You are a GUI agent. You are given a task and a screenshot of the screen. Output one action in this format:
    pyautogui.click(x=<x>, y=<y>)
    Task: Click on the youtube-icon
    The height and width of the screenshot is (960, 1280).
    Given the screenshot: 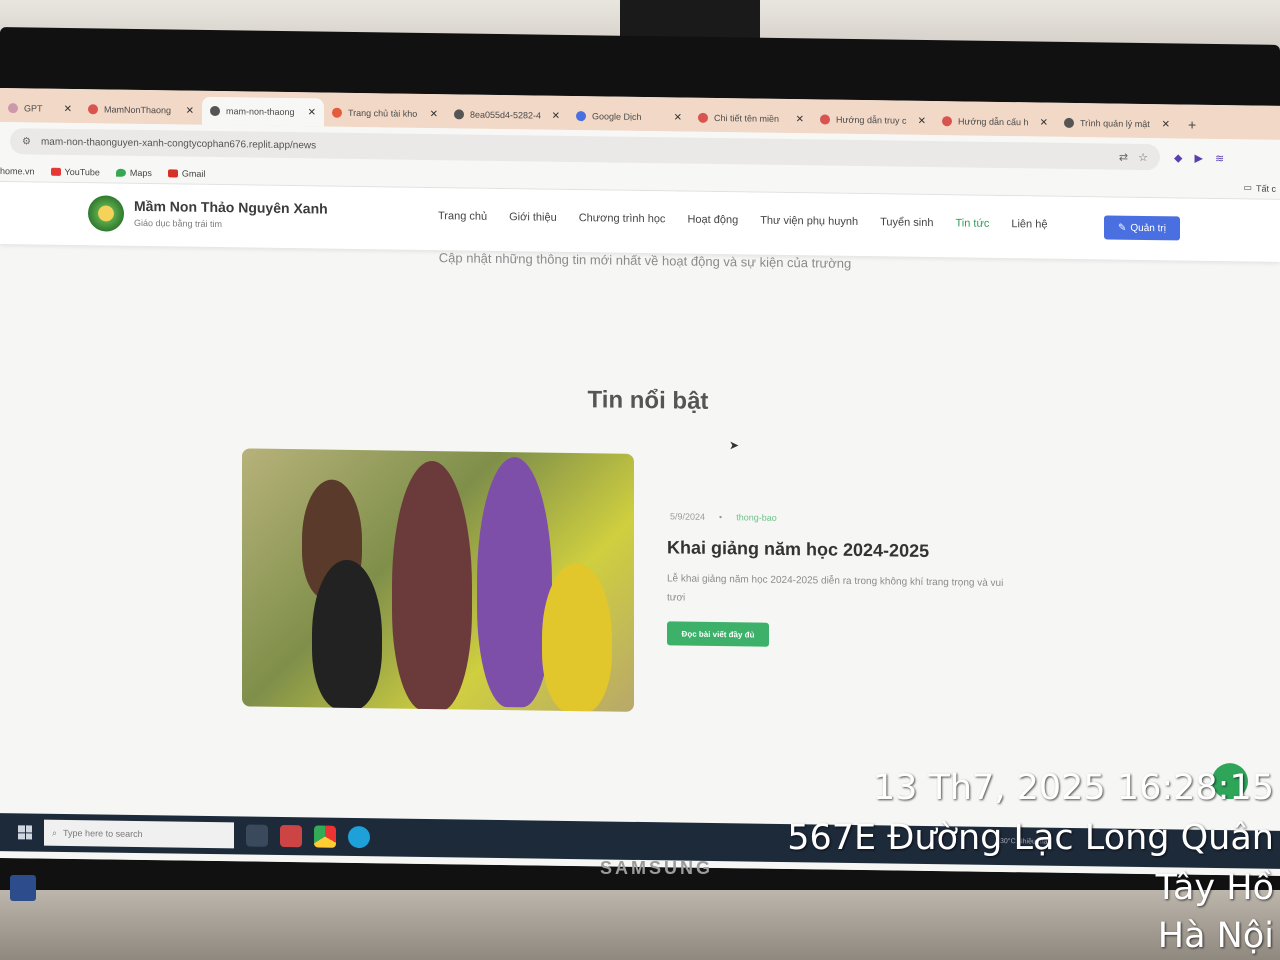 What is the action you would take?
    pyautogui.click(x=55, y=171)
    